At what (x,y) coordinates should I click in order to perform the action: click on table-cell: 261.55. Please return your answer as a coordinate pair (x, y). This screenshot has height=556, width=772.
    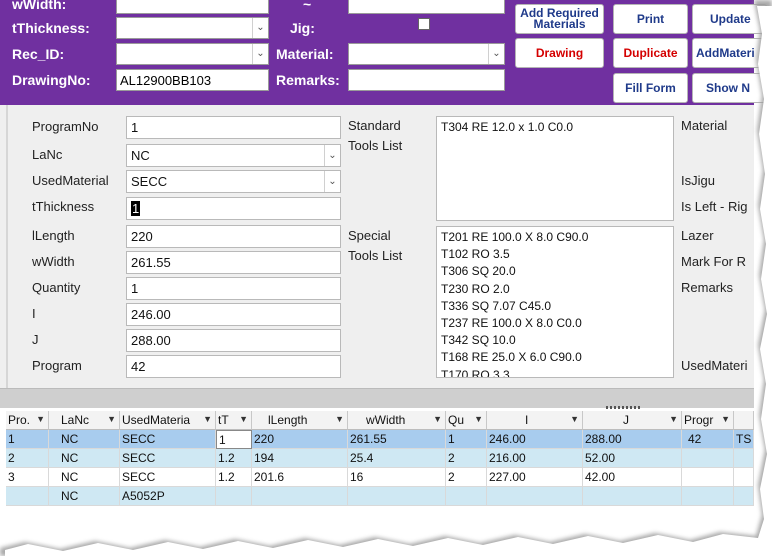
    Looking at the image, I should click on (397, 439).